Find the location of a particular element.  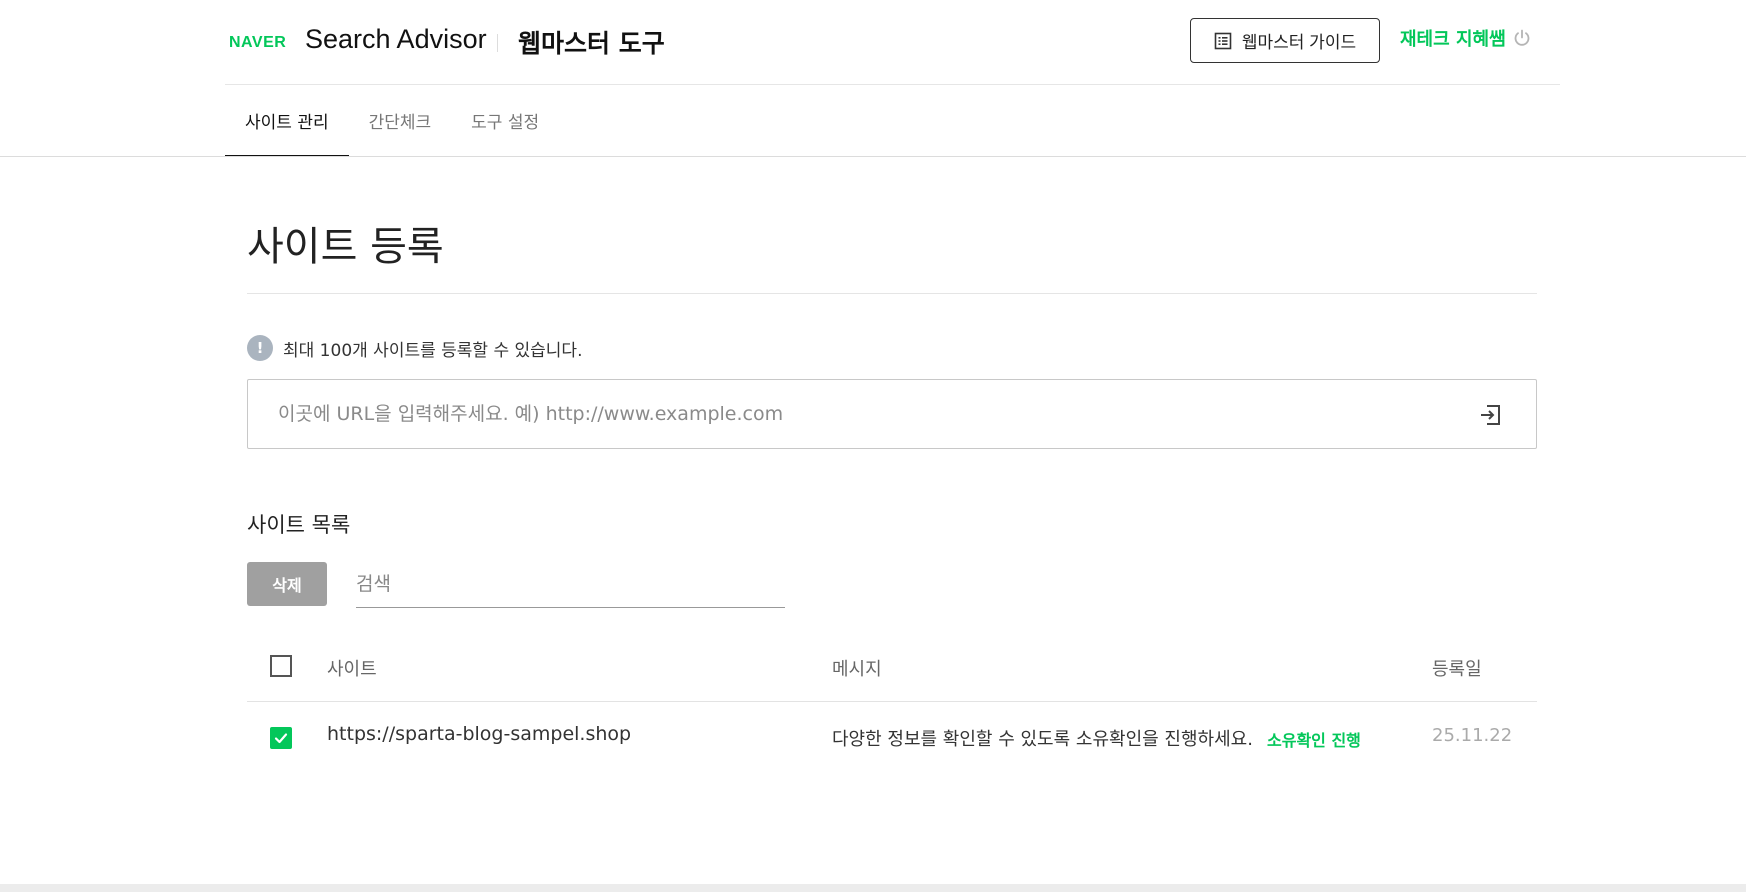

footer-band is located at coordinates (873, 888).